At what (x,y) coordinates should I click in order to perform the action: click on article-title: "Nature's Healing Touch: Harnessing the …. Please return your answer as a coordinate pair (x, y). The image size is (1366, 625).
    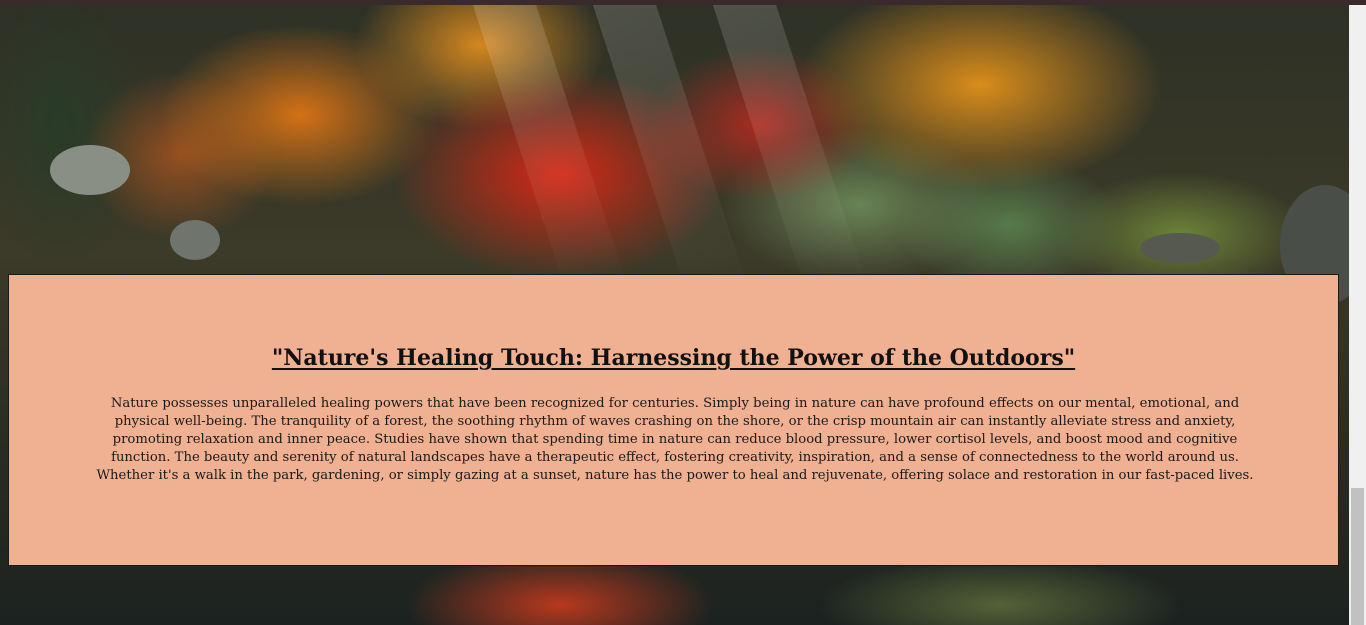
    Looking at the image, I should click on (673, 358).